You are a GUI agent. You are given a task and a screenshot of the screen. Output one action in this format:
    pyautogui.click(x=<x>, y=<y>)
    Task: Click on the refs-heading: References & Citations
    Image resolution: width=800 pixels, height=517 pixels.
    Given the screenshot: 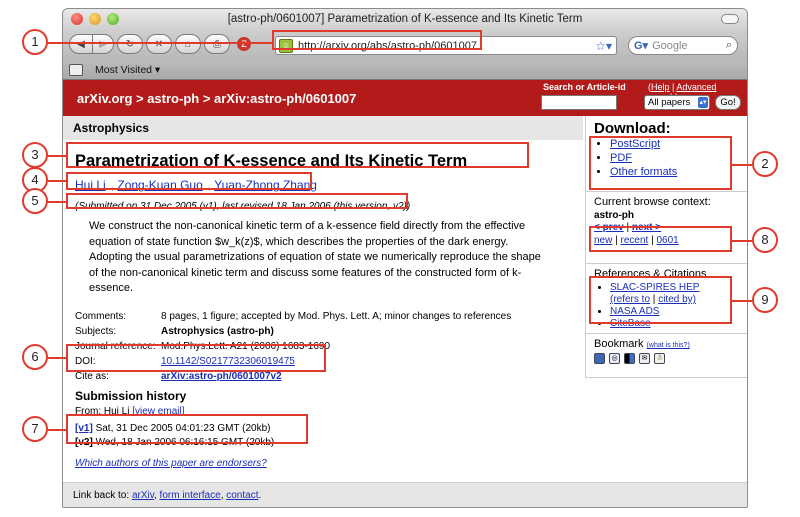 What is the action you would take?
    pyautogui.click(x=650, y=274)
    